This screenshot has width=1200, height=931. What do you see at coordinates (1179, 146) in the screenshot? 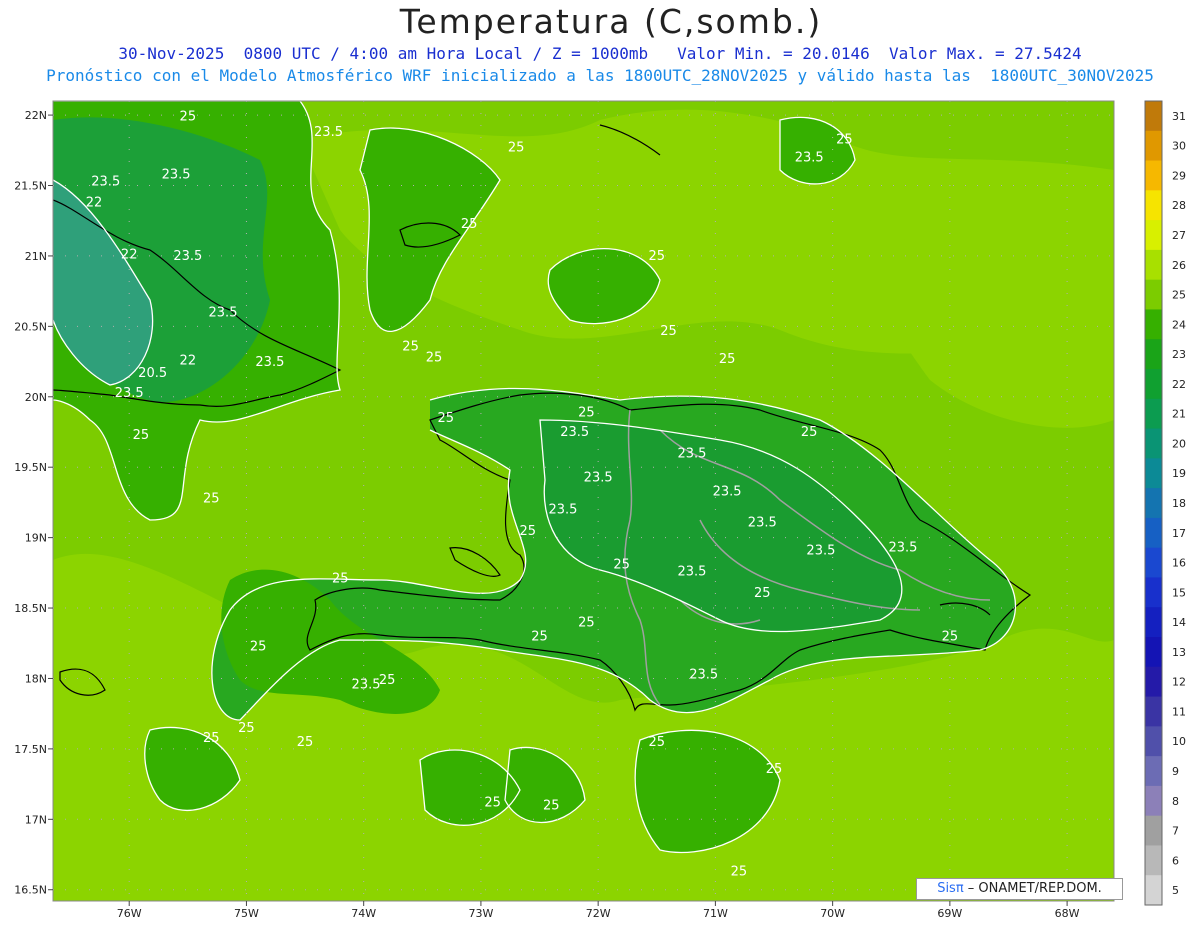
I see `colorbar-label: 30` at bounding box center [1179, 146].